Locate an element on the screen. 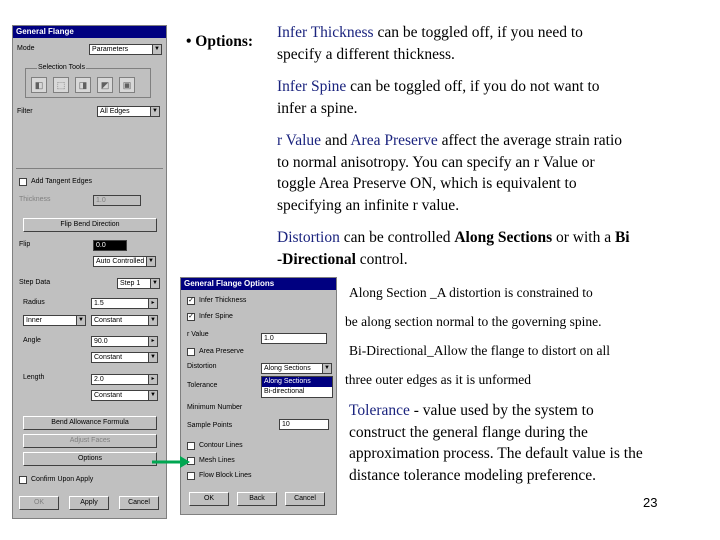 The height and width of the screenshot is (540, 720). infer-spine-checkbox: ✓ is located at coordinates (191, 317).